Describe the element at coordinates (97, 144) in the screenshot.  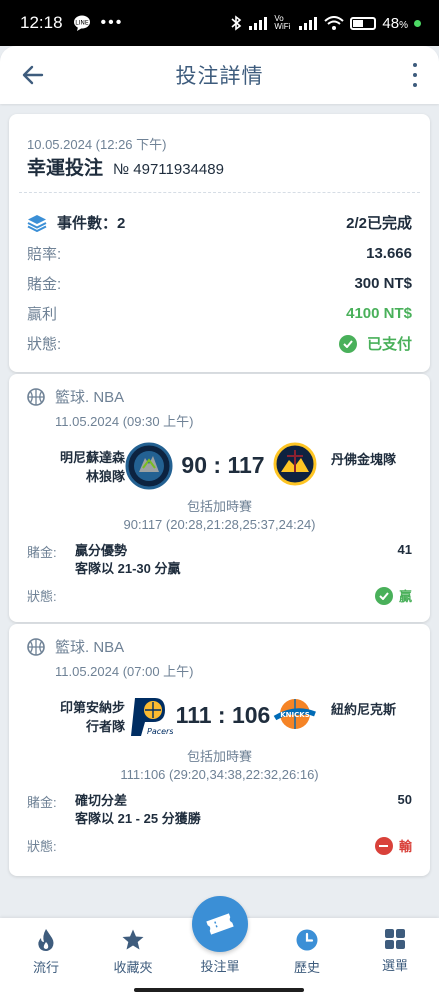
I see `bet-date: 10.05.2024 (12:26 下午)` at that location.